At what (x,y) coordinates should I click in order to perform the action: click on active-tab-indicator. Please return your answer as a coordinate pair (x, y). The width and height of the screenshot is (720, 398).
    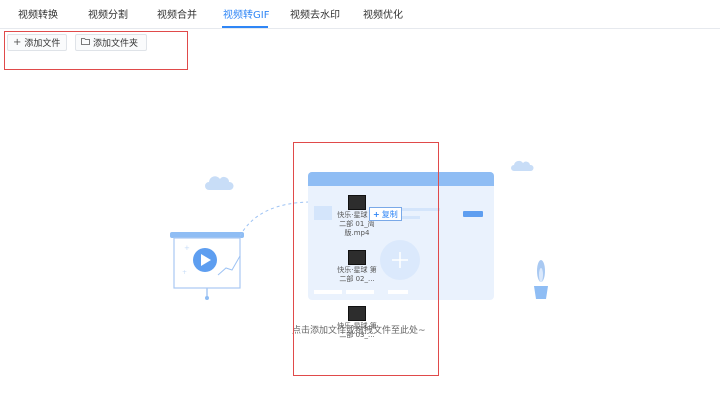
    Looking at the image, I should click on (245, 27).